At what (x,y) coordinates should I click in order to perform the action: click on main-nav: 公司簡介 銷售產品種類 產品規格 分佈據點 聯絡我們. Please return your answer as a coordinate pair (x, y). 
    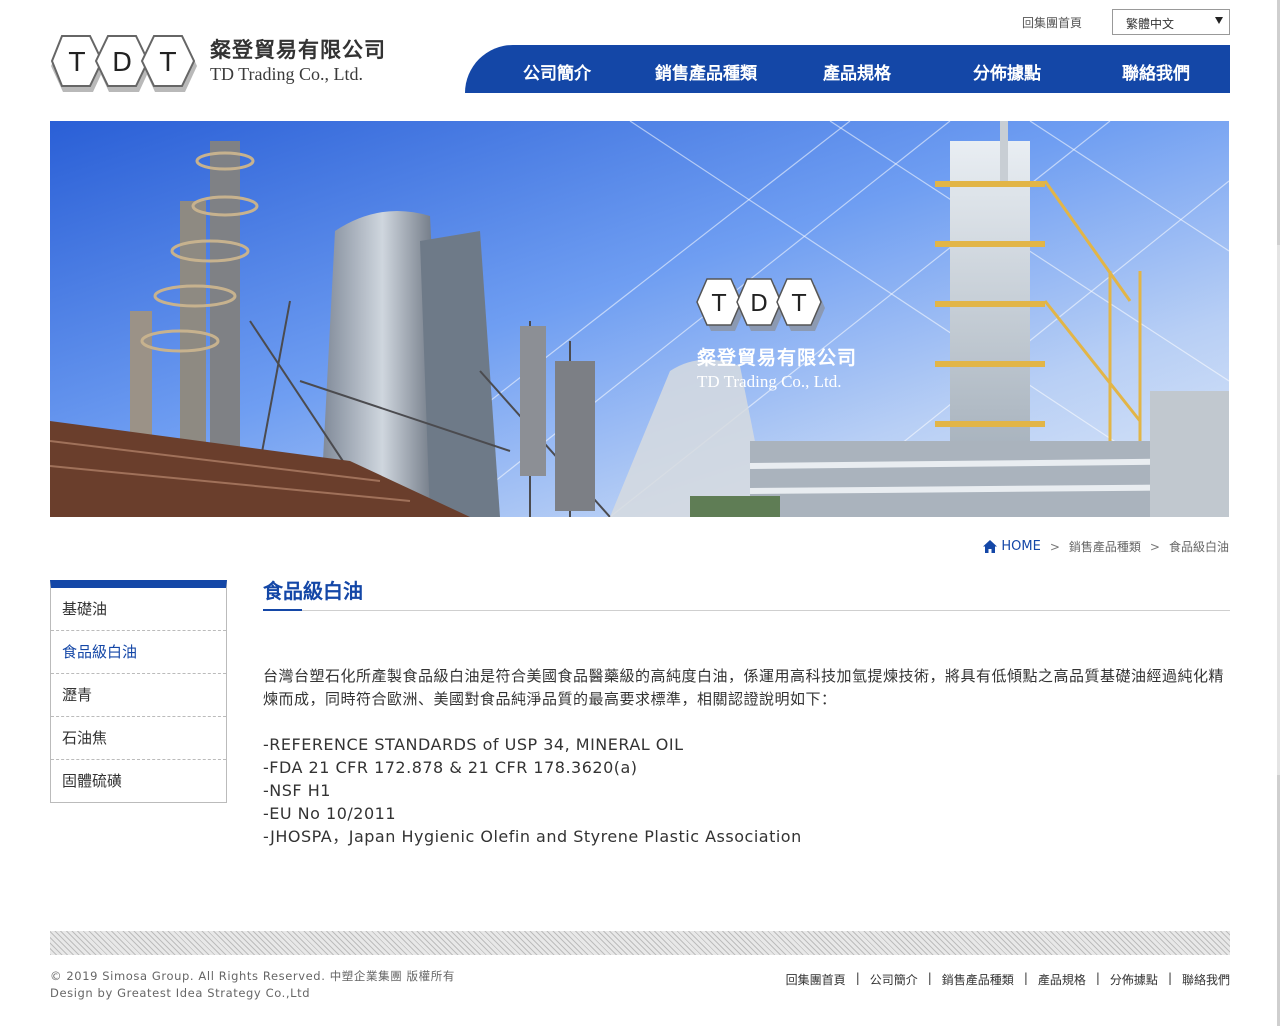
    Looking at the image, I should click on (847, 69).